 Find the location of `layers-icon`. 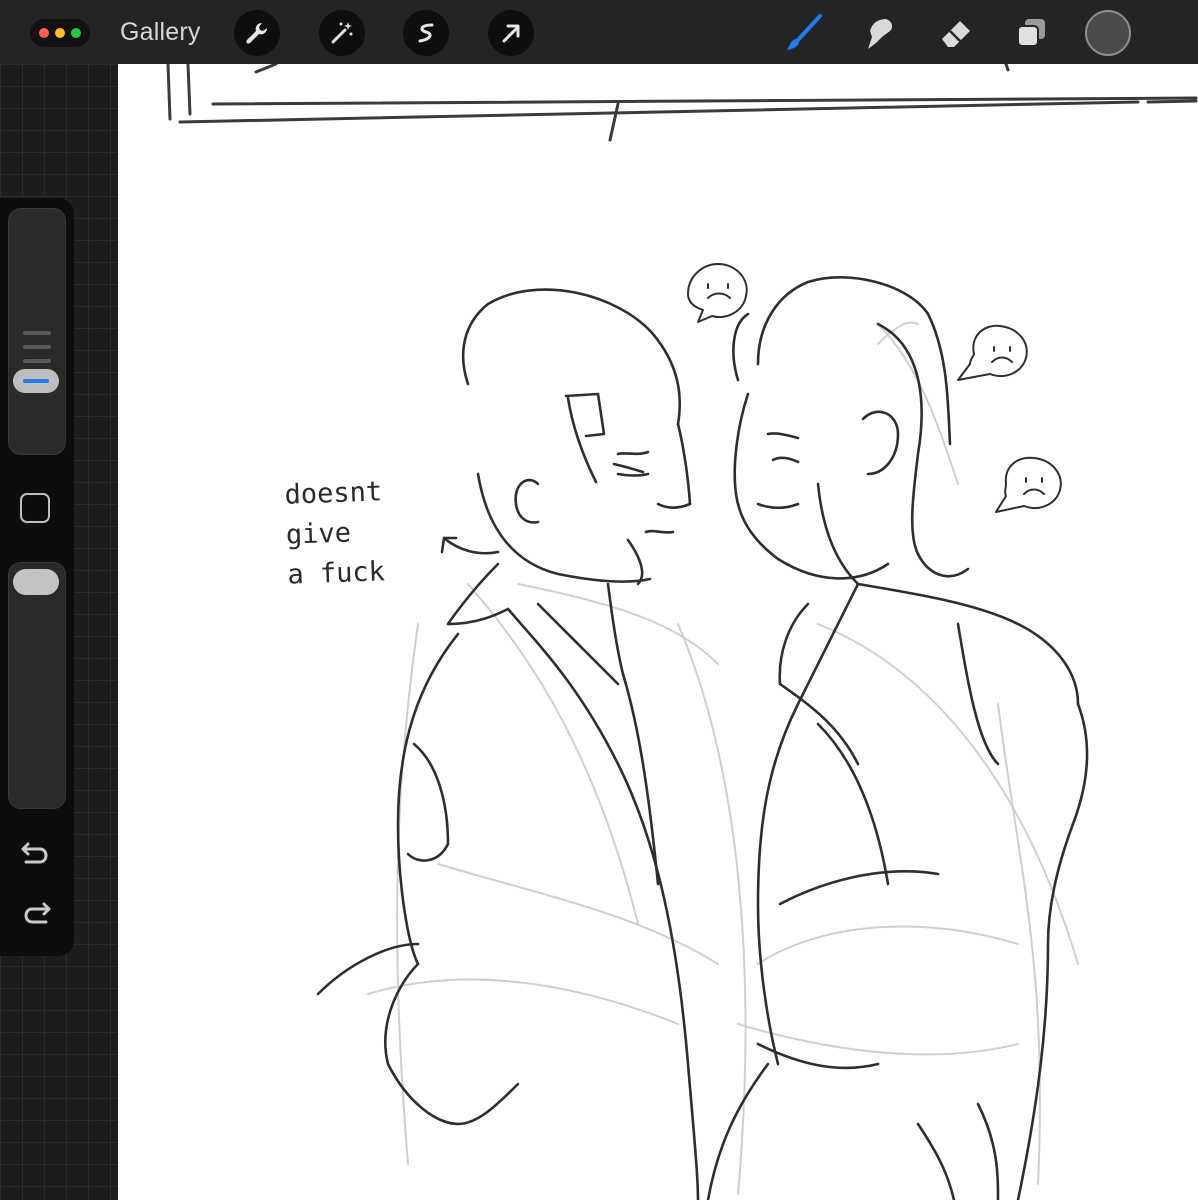

layers-icon is located at coordinates (1031, 33).